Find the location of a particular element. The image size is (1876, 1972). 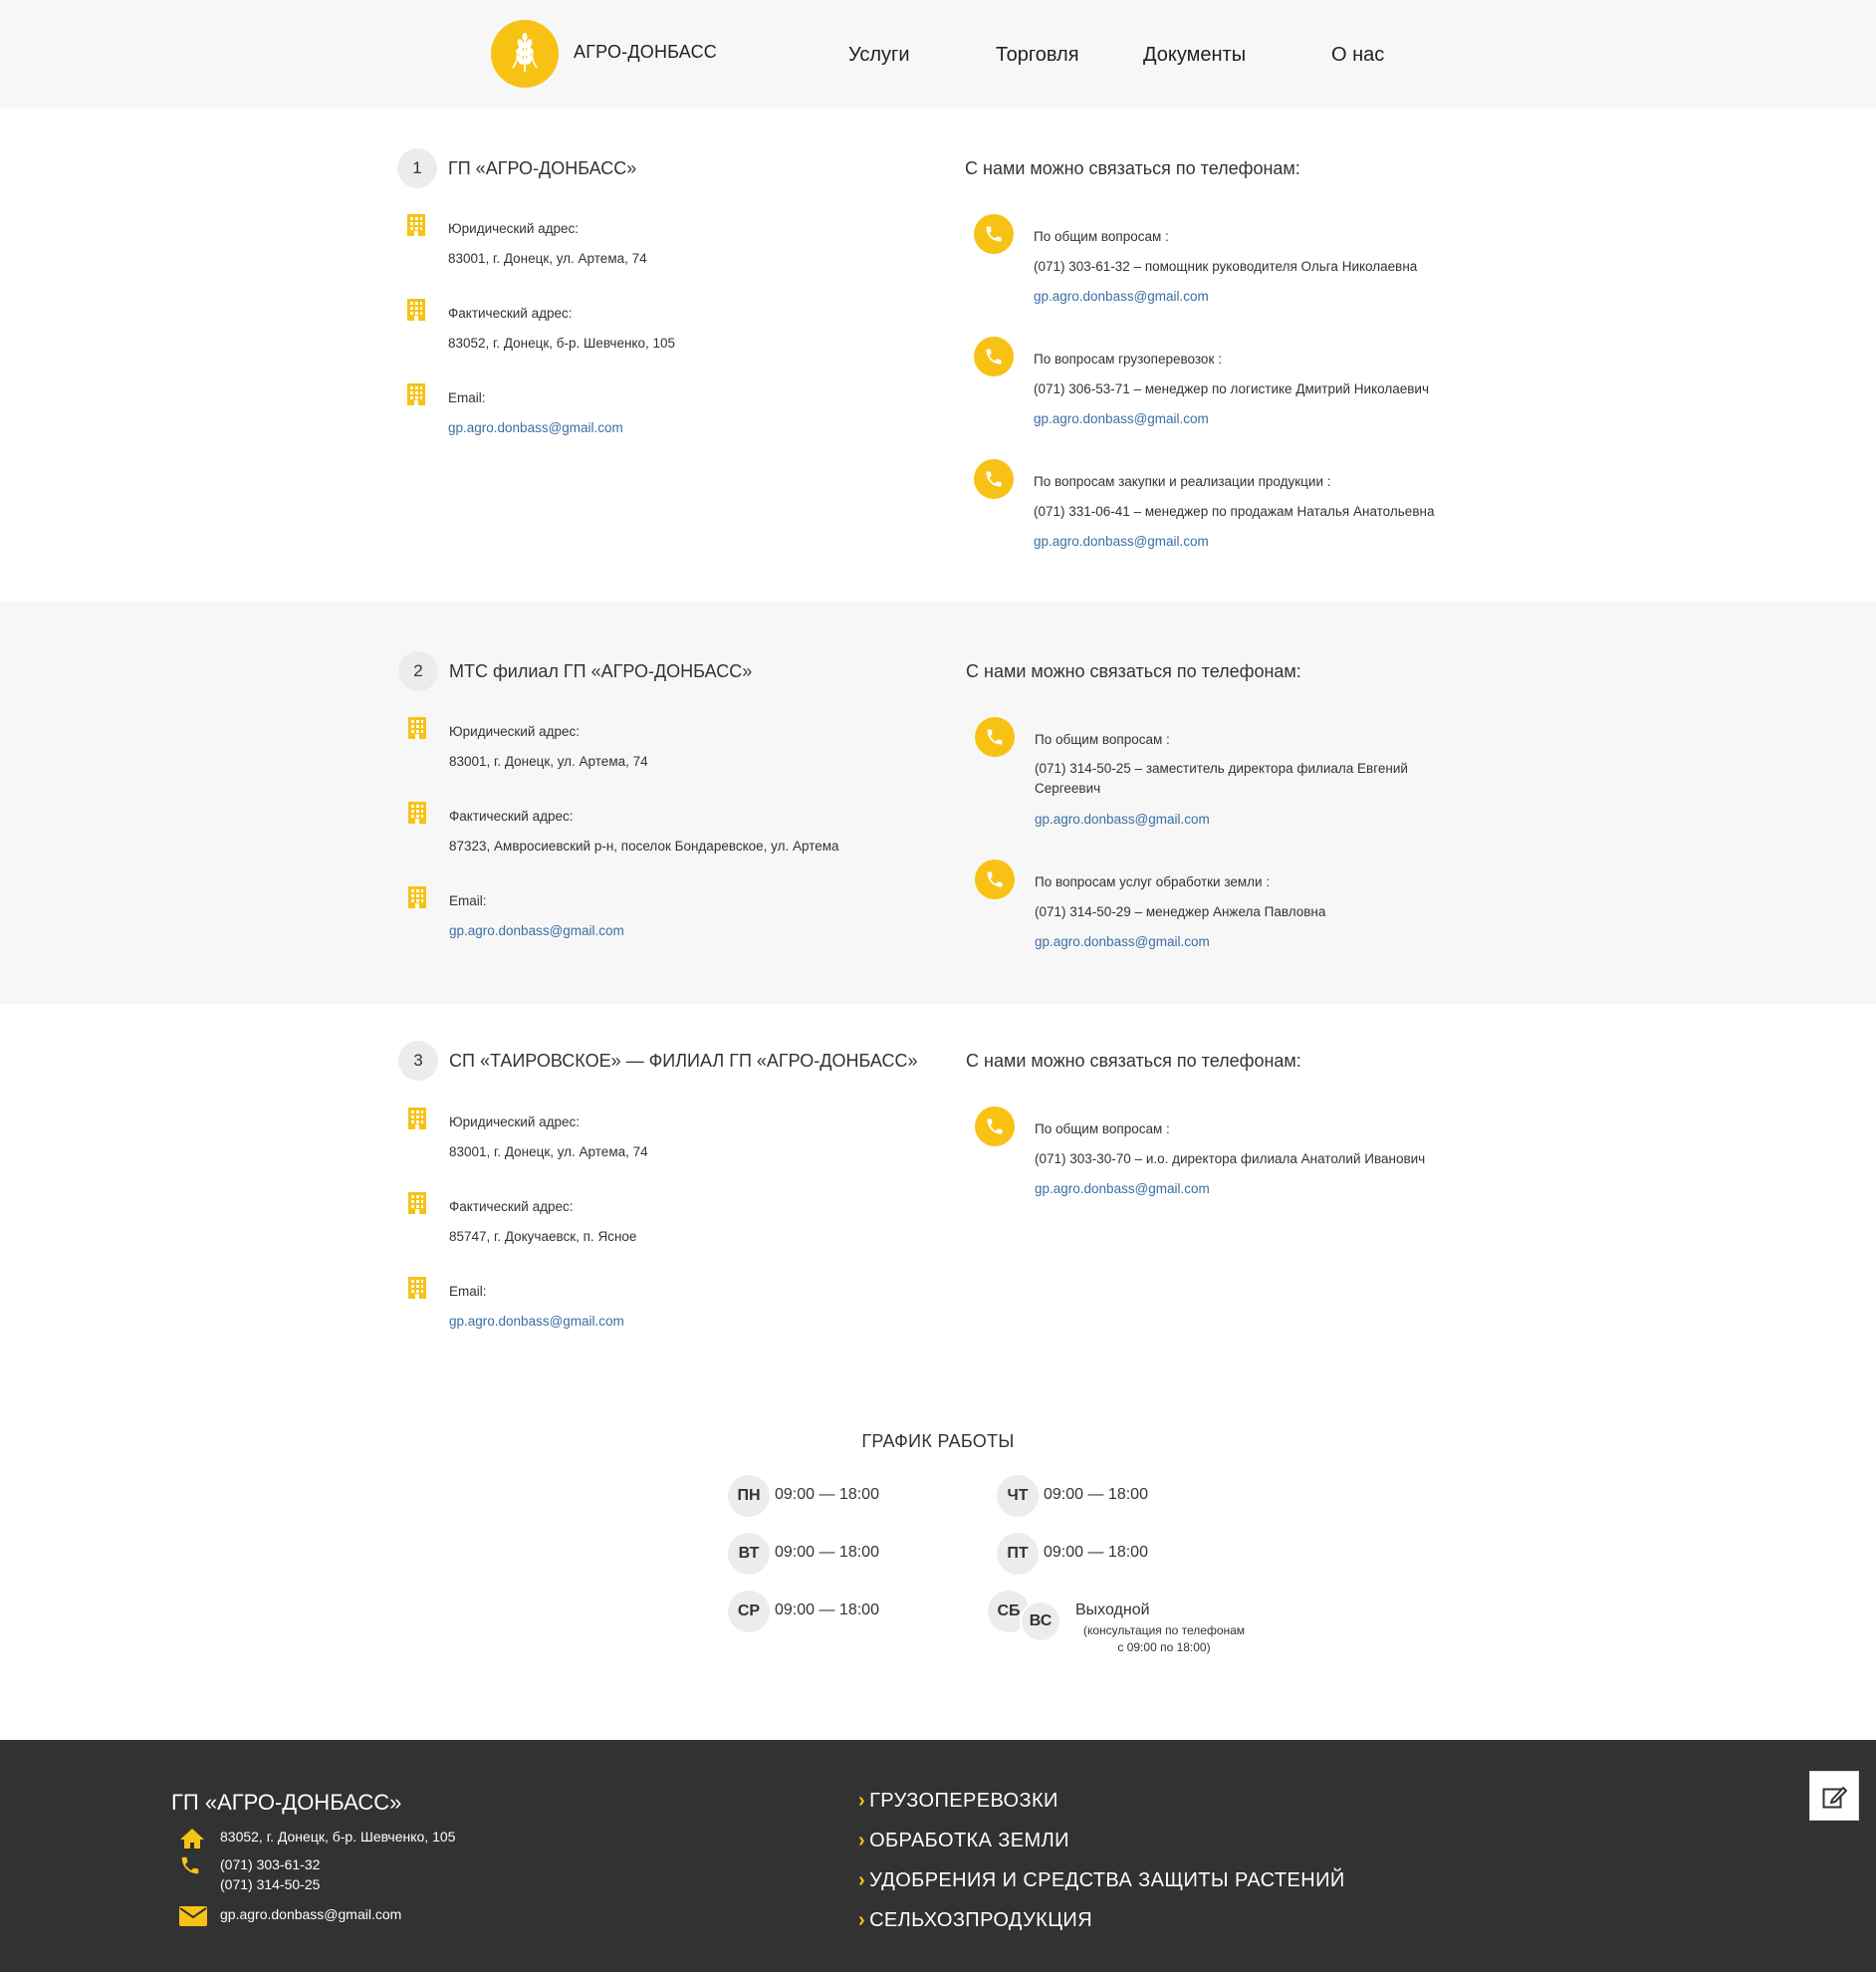

brand-name: АГРО-ДОНБАСС is located at coordinates (645, 52).